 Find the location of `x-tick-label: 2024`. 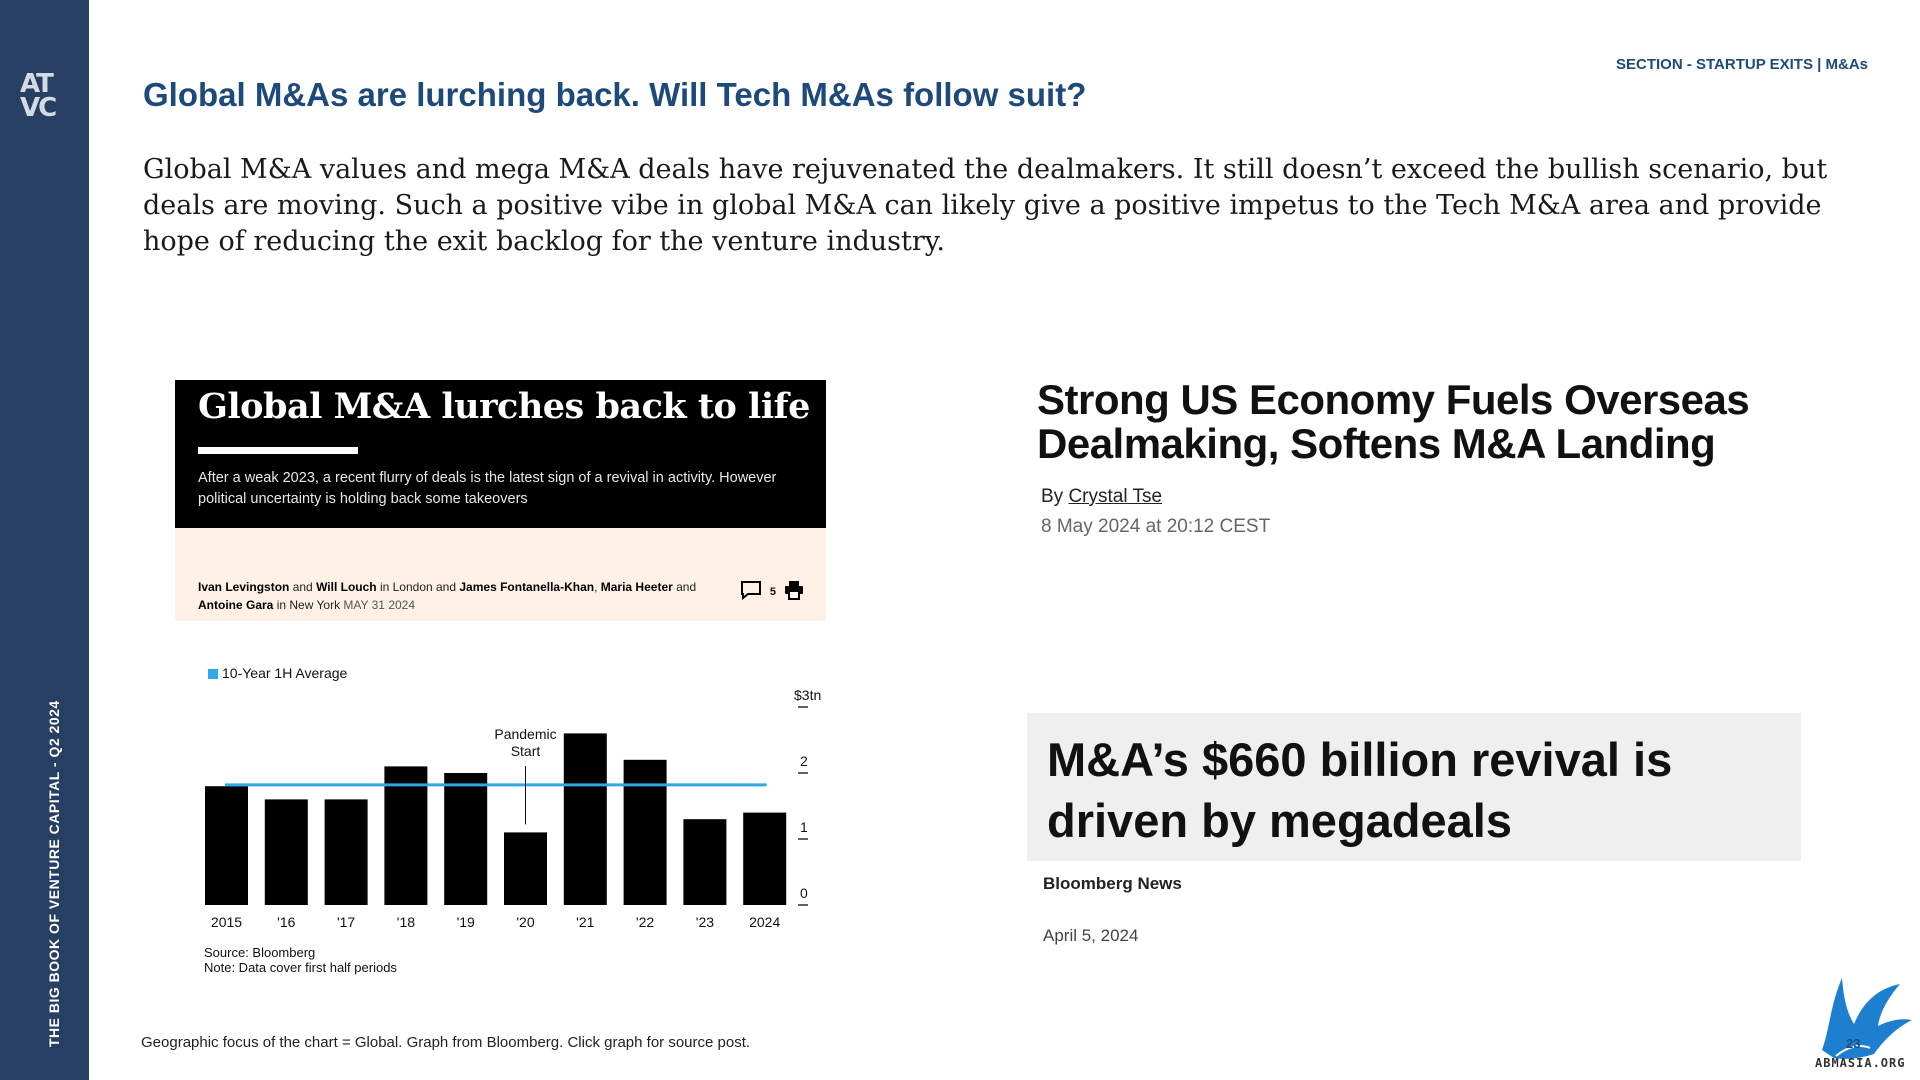

x-tick-label: 2024 is located at coordinates (764, 922).